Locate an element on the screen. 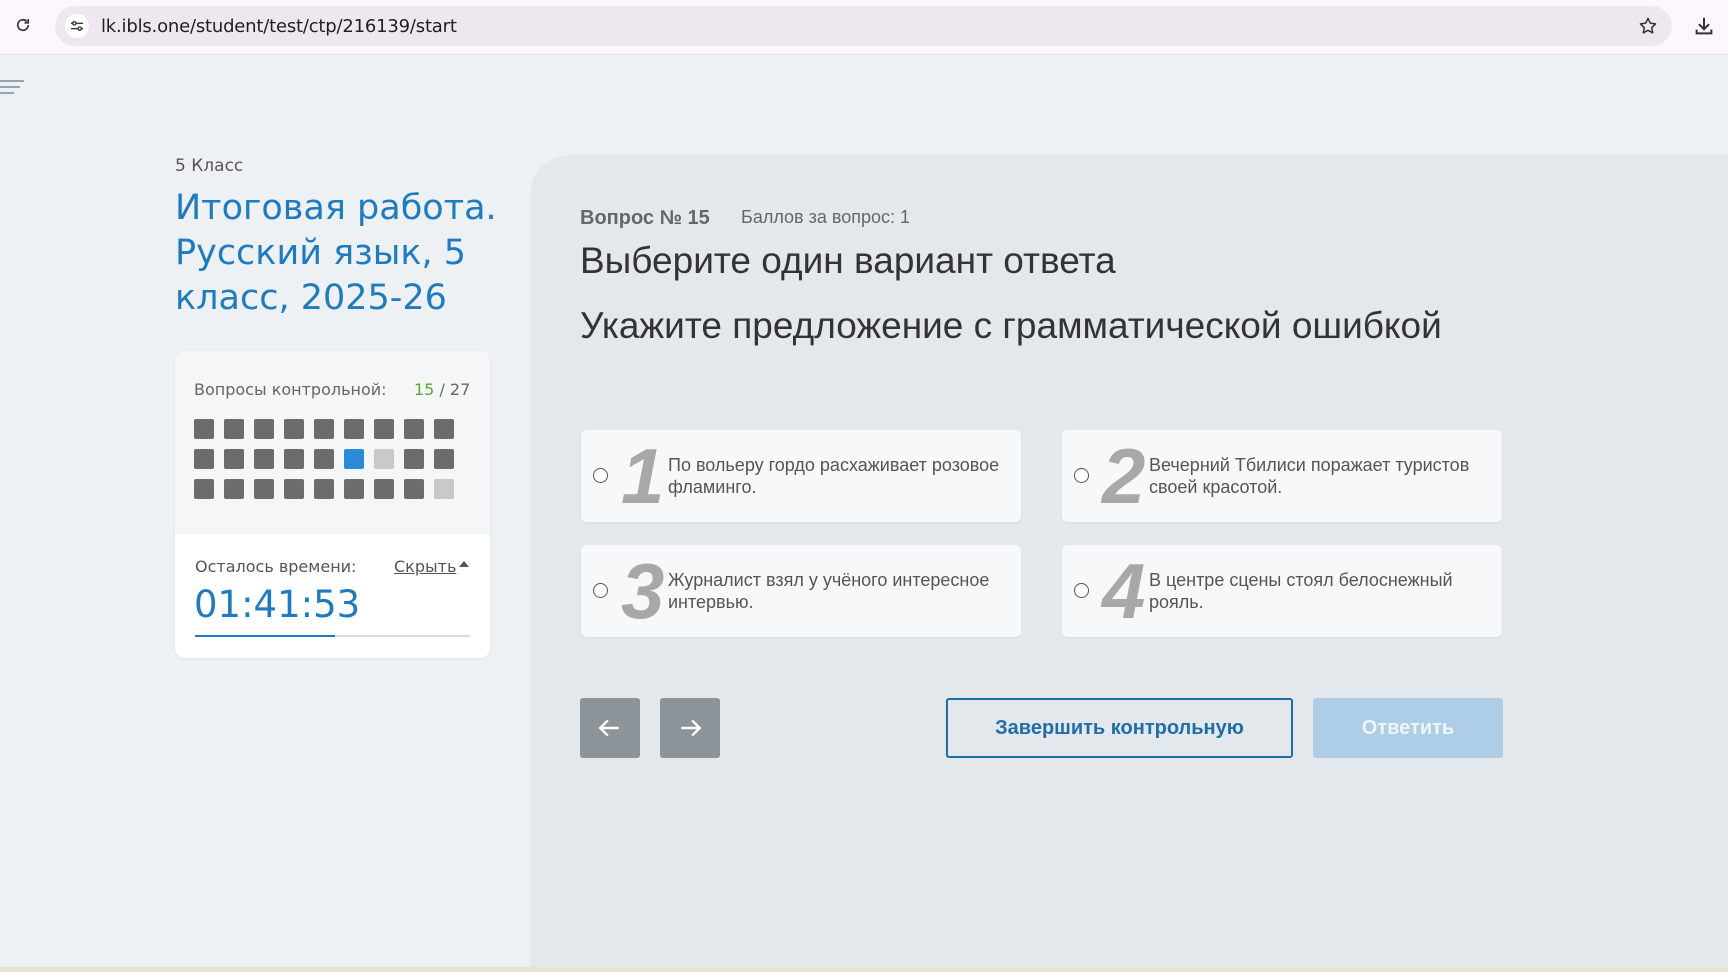 Image resolution: width=1728 pixels, height=972 pixels. bottom-edge is located at coordinates (864, 969).